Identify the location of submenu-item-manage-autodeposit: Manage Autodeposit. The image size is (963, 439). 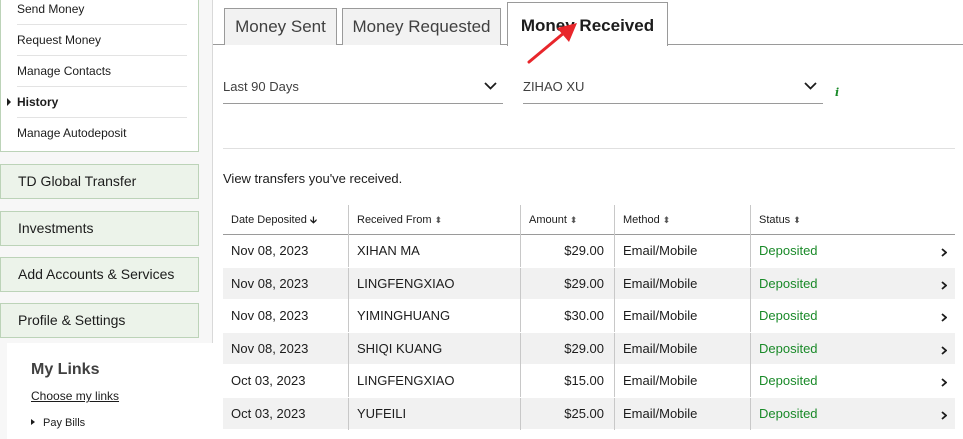
(102, 133).